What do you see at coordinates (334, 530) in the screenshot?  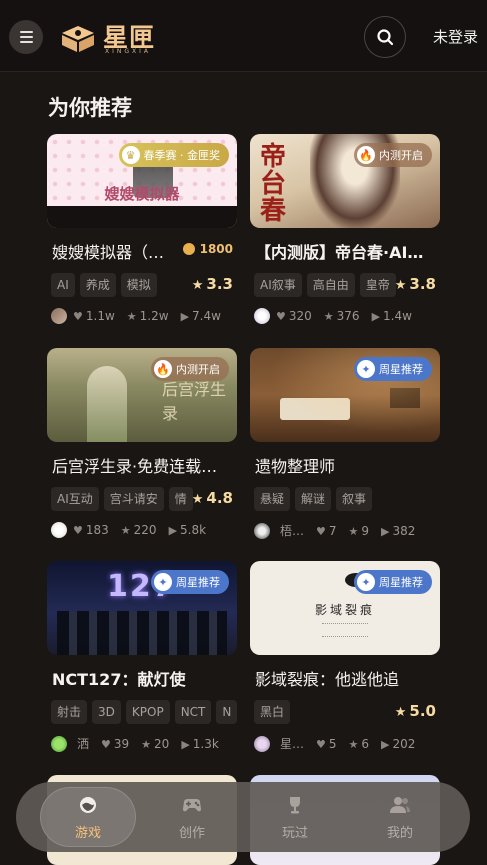 I see `card-stats: 梧… ♥ 7 ★ 9 ▶ 382` at bounding box center [334, 530].